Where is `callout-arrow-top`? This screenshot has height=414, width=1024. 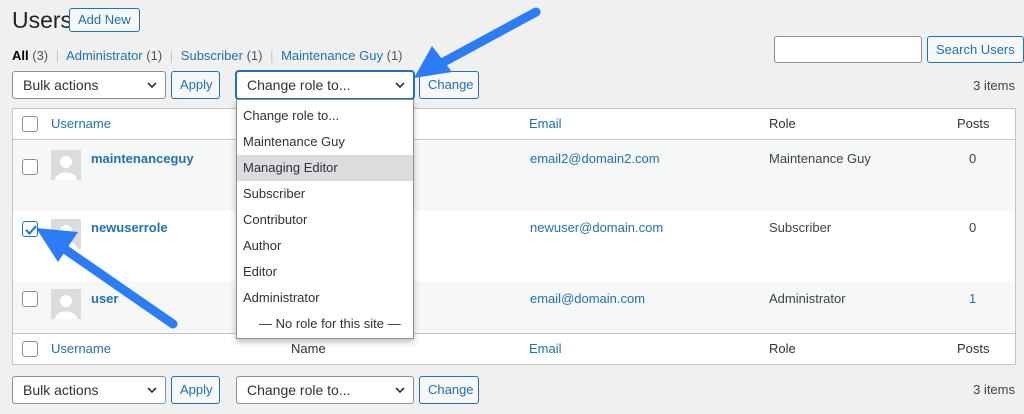 callout-arrow-top is located at coordinates (477, 42).